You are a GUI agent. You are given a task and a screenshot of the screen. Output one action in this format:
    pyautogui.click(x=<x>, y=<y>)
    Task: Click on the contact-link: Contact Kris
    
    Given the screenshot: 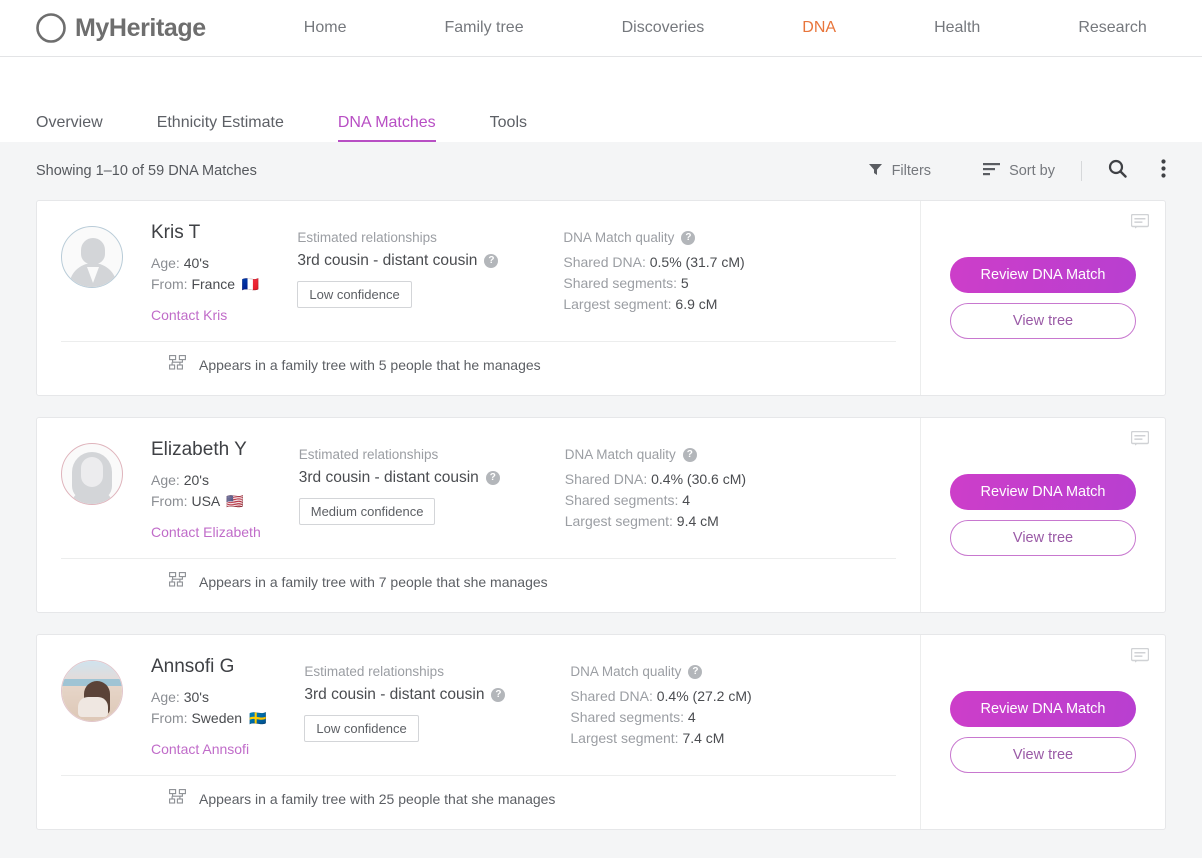 What is the action you would take?
    pyautogui.click(x=189, y=315)
    